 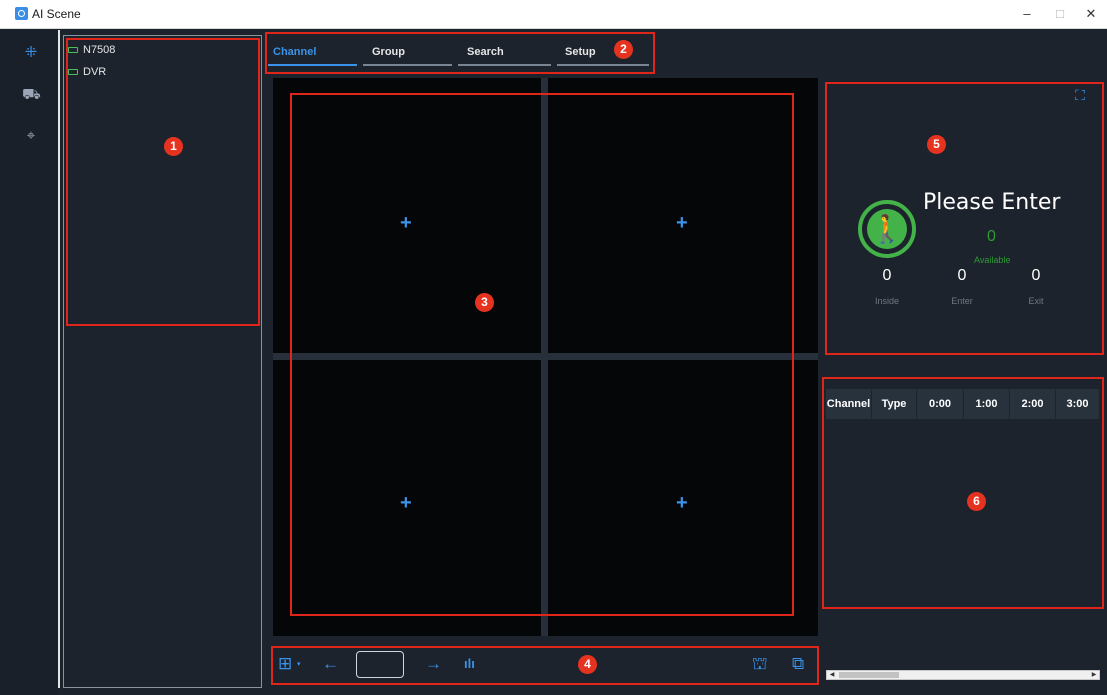 I want to click on app-logo-icon, so click(x=21, y=13).